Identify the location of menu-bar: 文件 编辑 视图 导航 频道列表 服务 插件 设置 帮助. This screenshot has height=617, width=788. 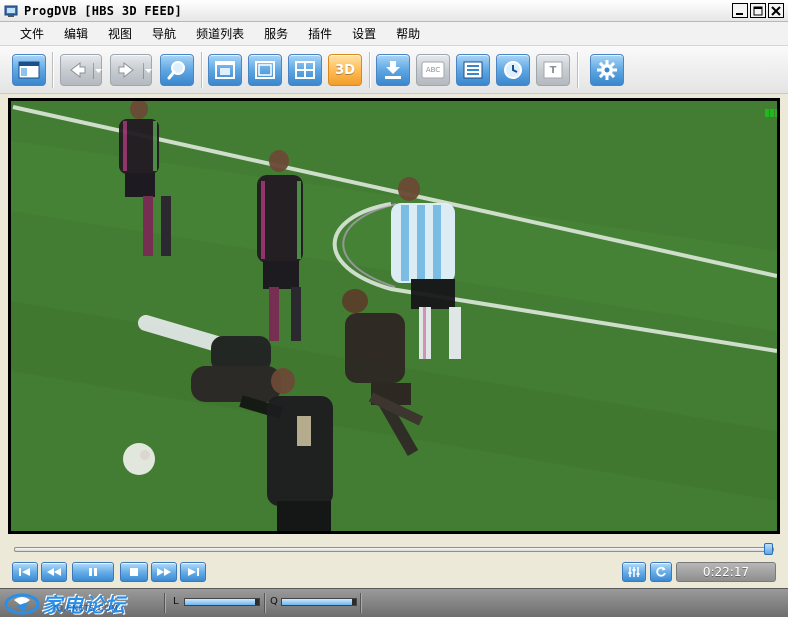
(394, 34).